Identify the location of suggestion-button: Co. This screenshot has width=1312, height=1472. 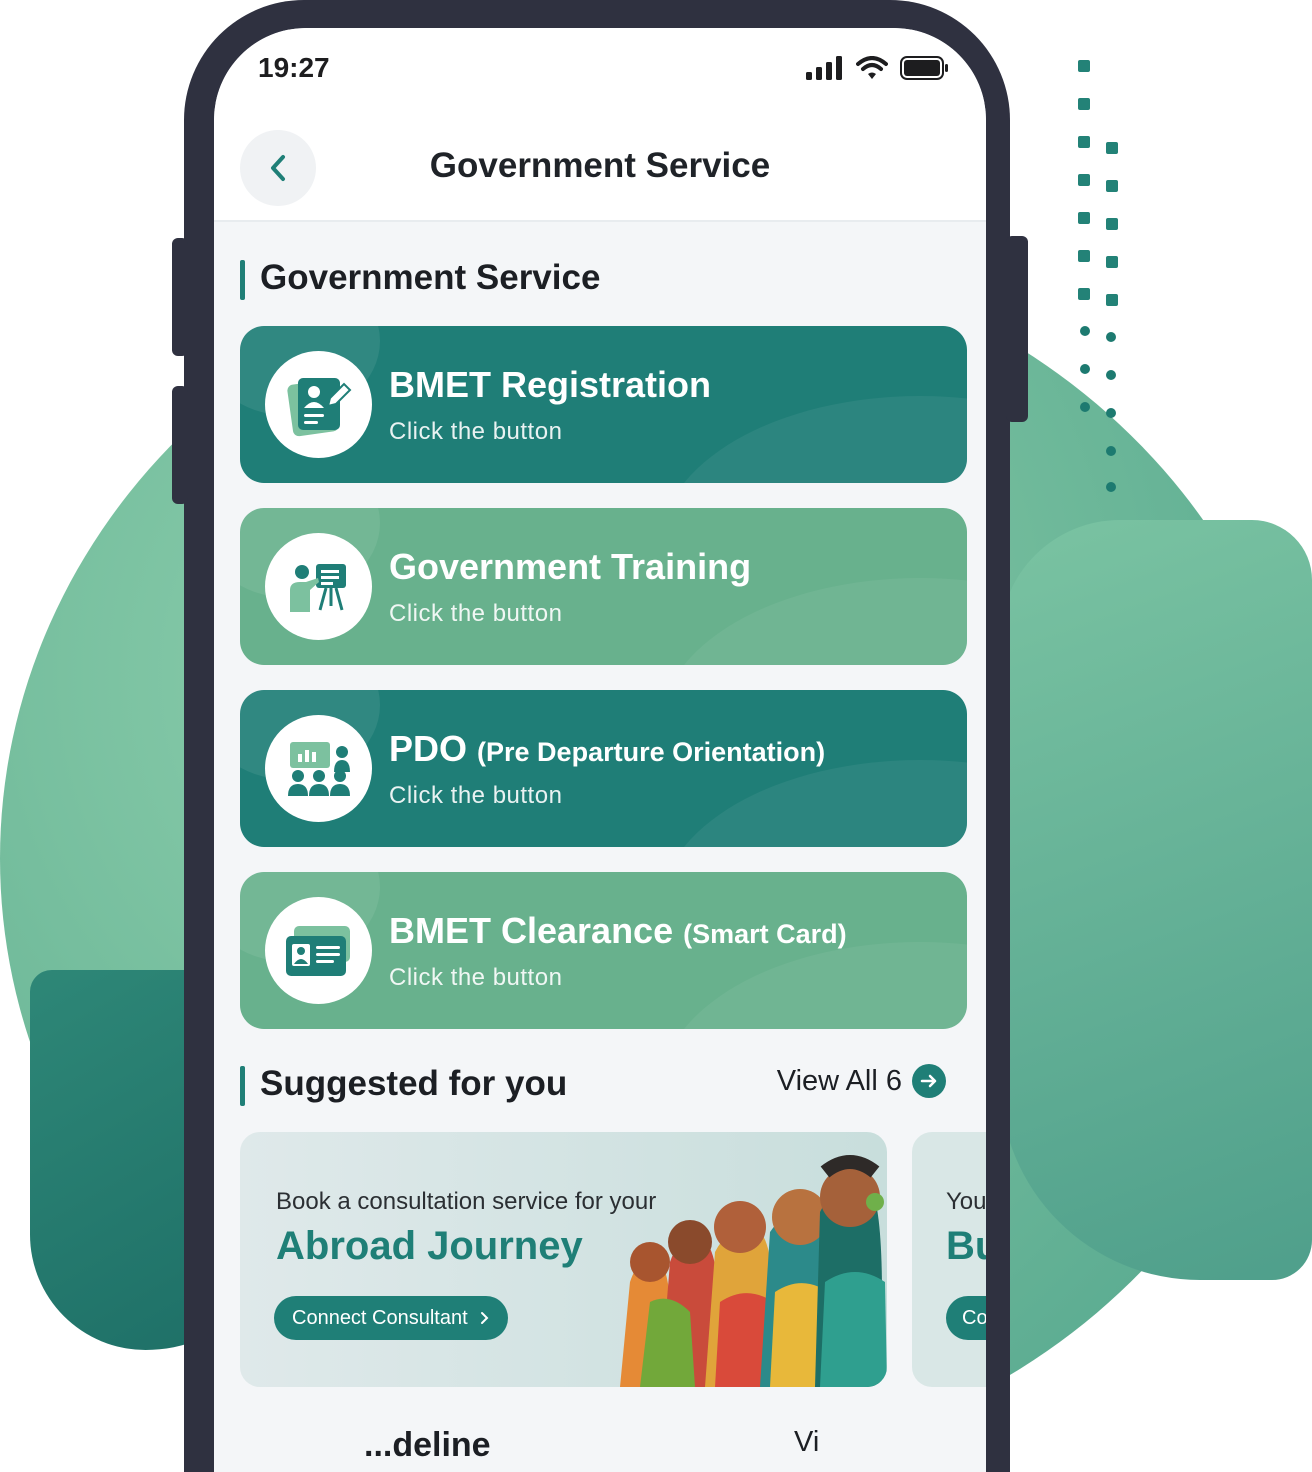
(966, 1318).